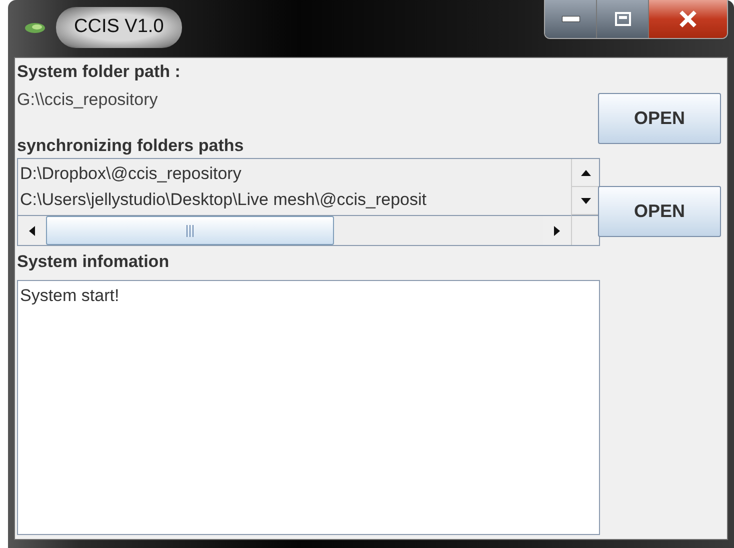 Image resolution: width=734 pixels, height=548 pixels. I want to click on up-arrow-icon, so click(585, 173).